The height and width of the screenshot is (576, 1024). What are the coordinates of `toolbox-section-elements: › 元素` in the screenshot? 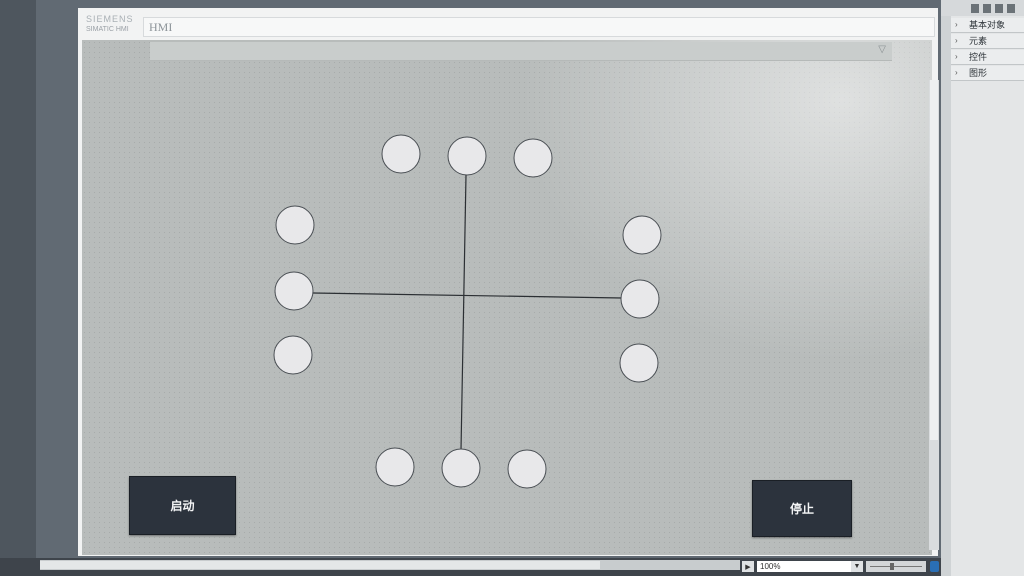 It's located at (987, 41).